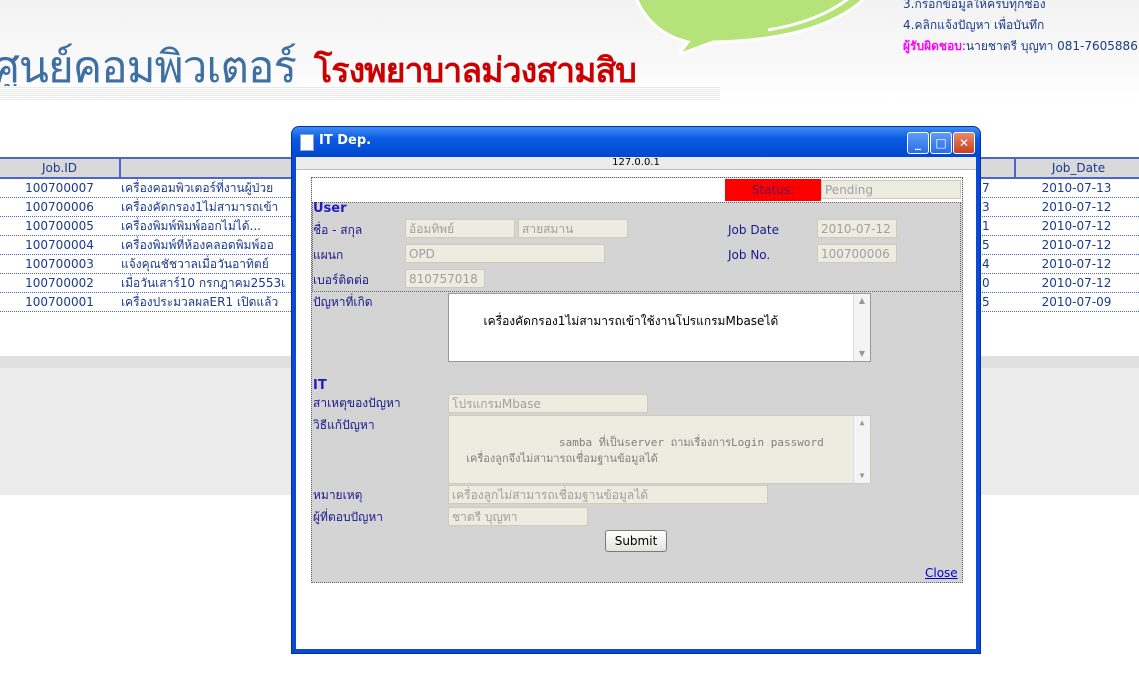  I want to click on description-cell: เครื่องประมวลผลER1 เปิดแล้ว, so click(200, 302).